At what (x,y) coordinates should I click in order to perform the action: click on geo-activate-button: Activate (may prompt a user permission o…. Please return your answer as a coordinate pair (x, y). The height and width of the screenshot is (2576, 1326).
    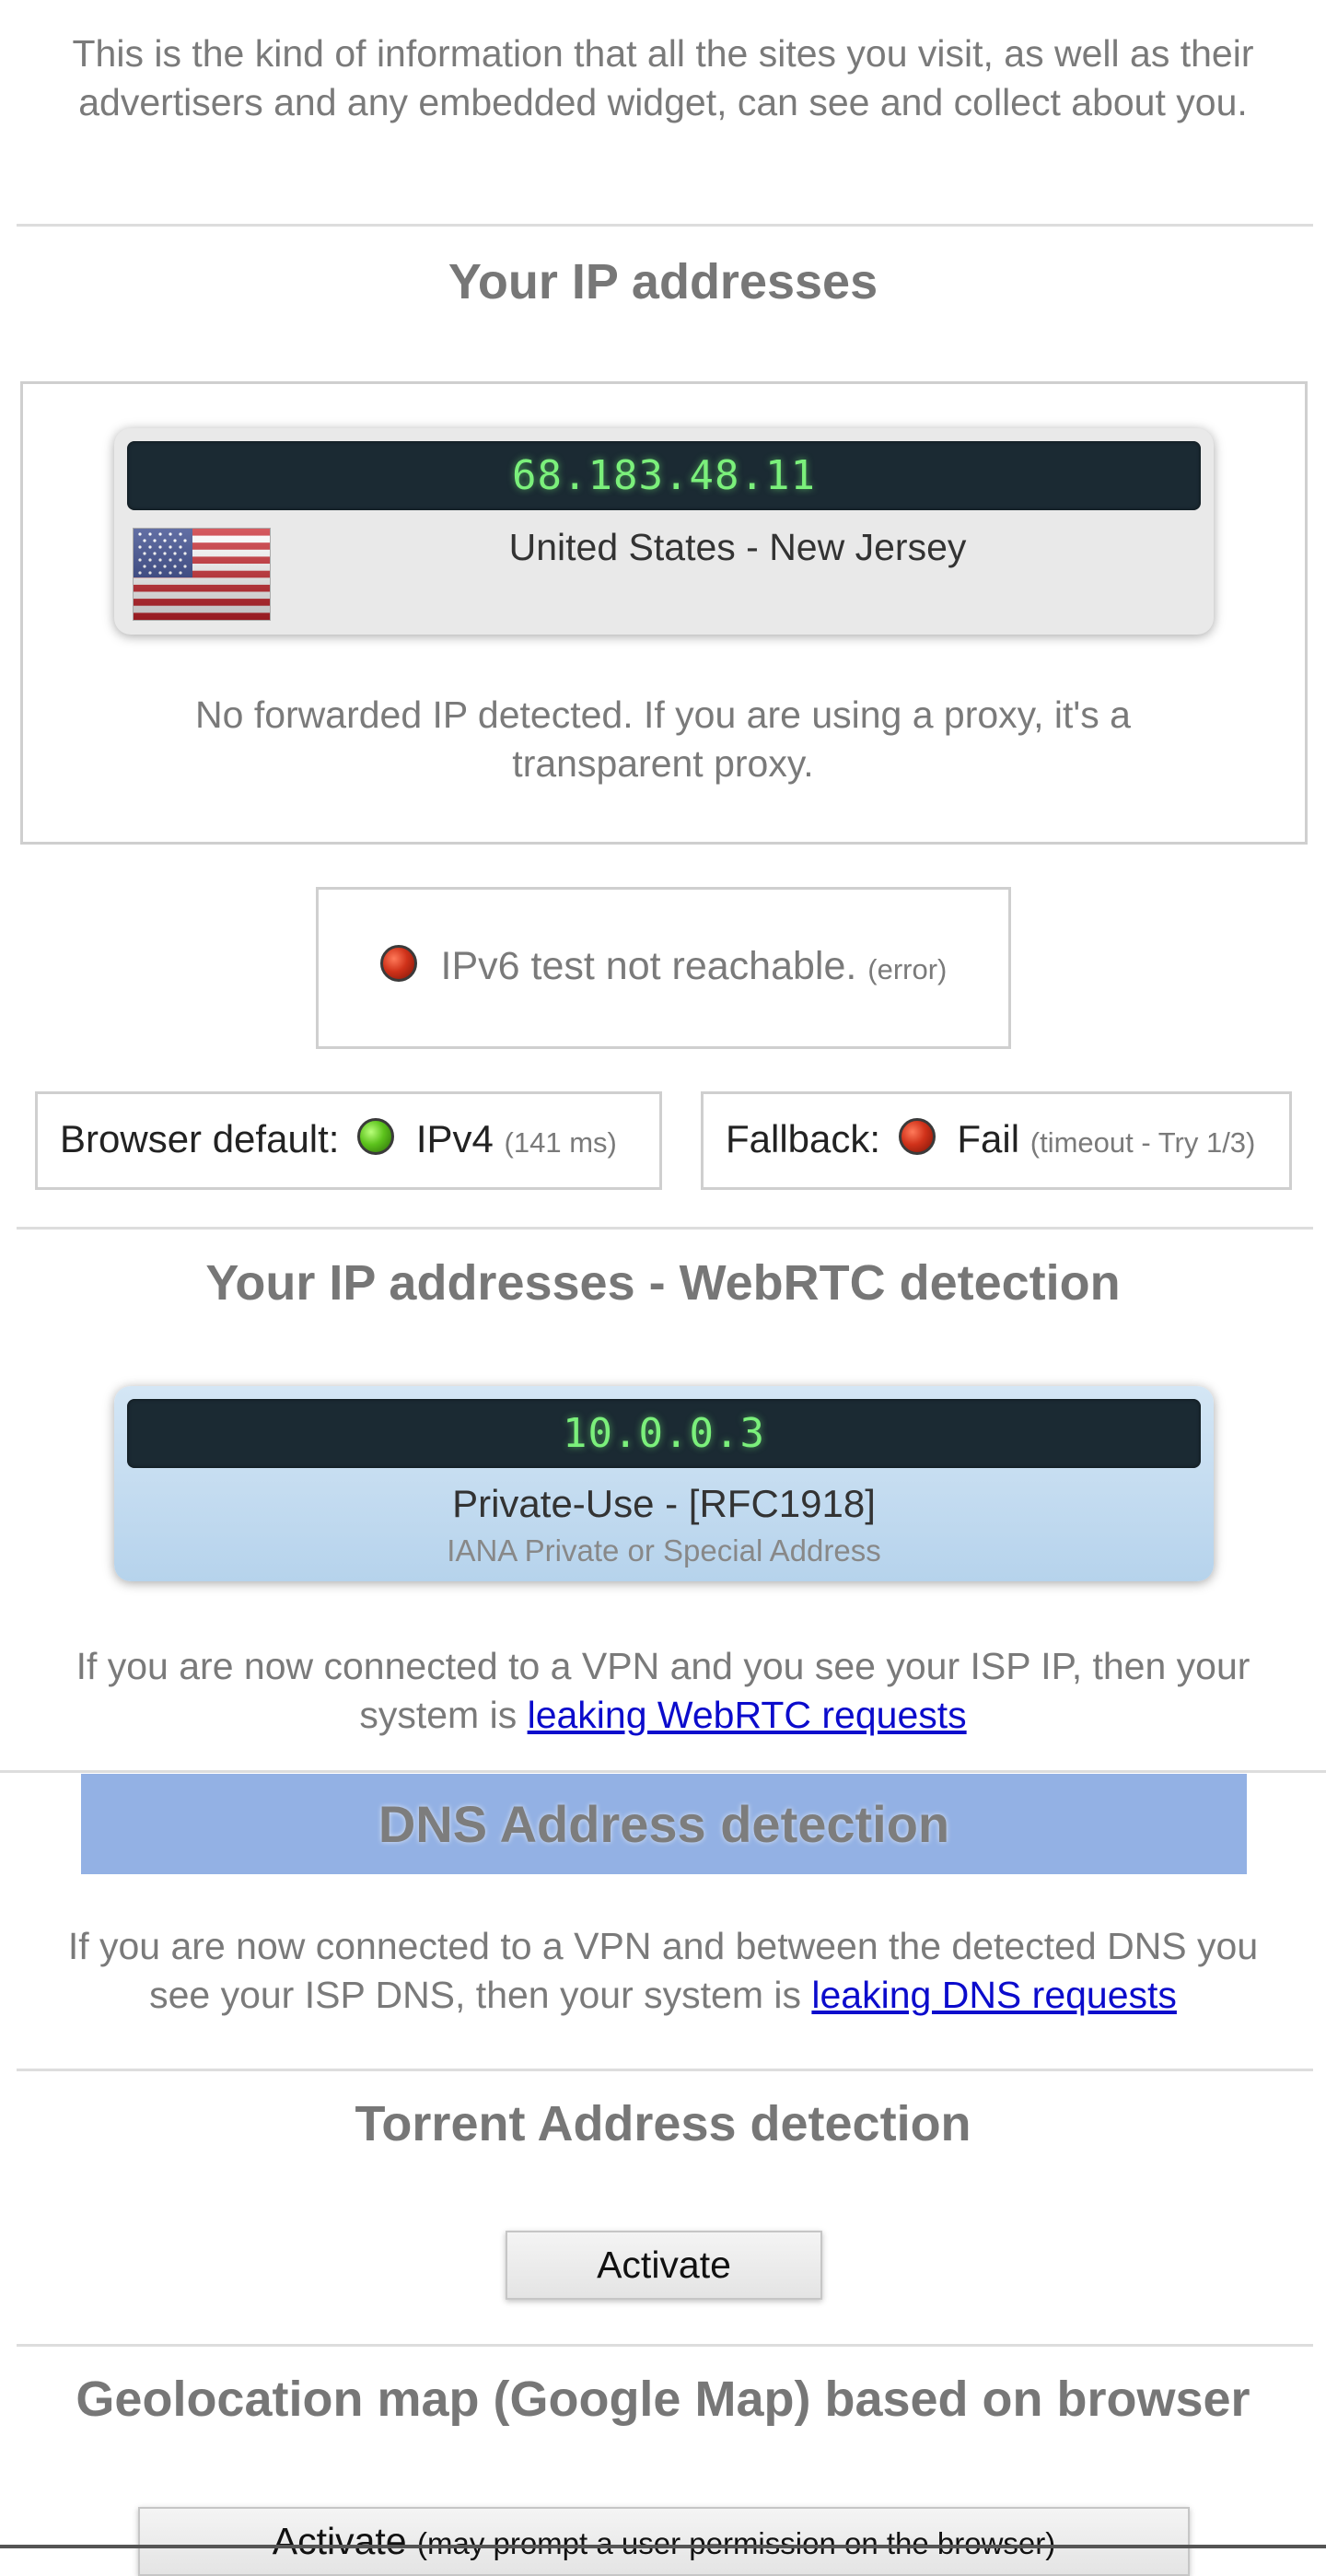
    Looking at the image, I should click on (664, 2541).